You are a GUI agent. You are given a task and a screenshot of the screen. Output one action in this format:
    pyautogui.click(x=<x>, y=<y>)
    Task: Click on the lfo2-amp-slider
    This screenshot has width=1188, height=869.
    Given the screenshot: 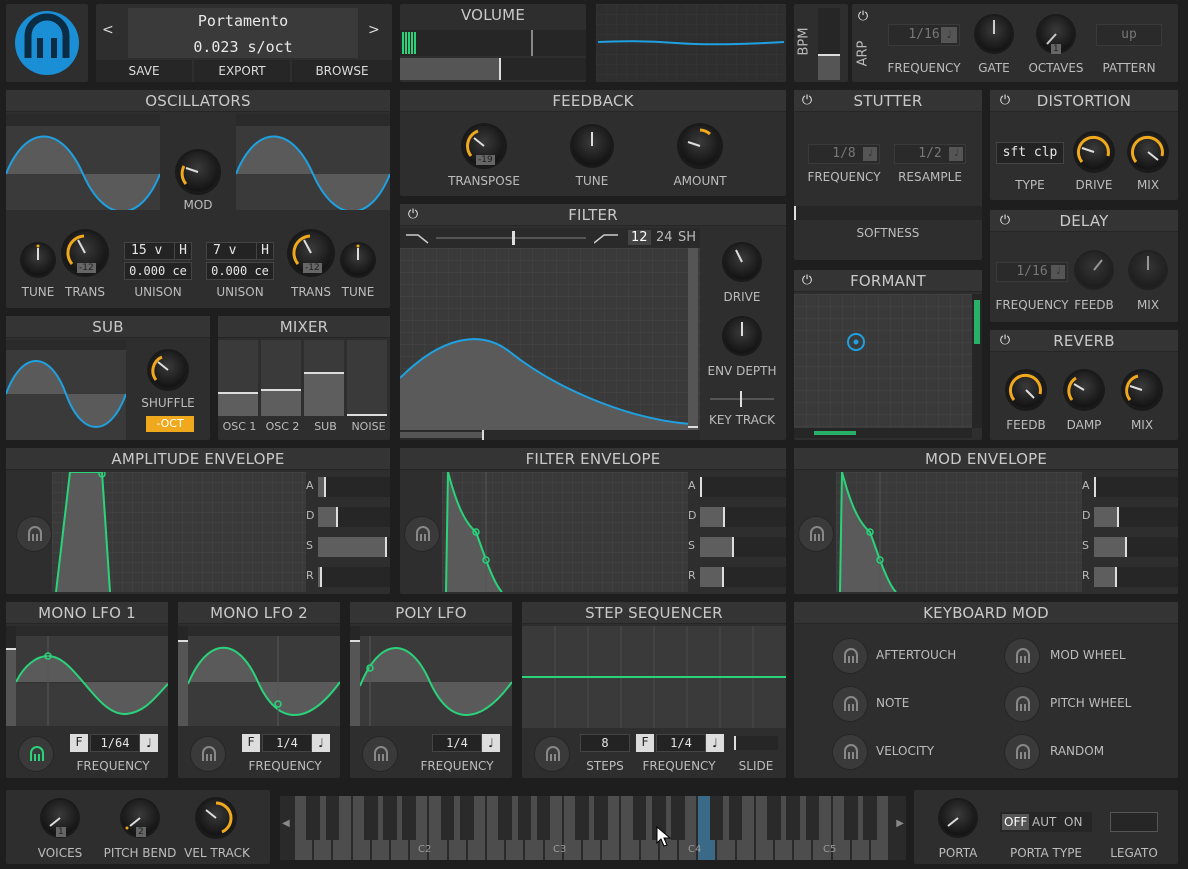 What is the action you would take?
    pyautogui.click(x=183, y=676)
    